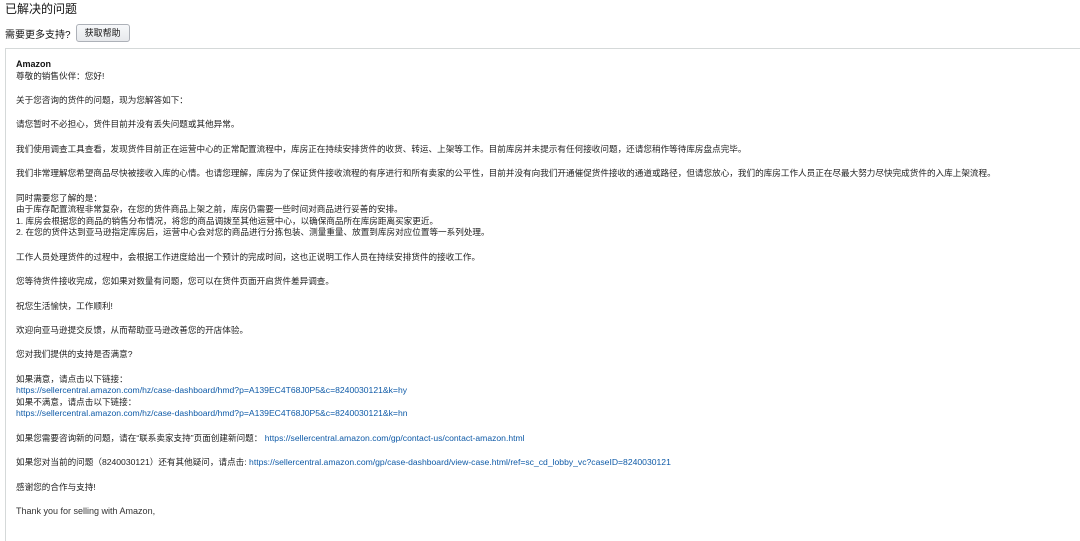  Describe the element at coordinates (128, 124) in the screenshot. I see `message-paragraph-1: 请您暂时不必担心，货件目前并没有丢失问题或其他异常。` at that location.